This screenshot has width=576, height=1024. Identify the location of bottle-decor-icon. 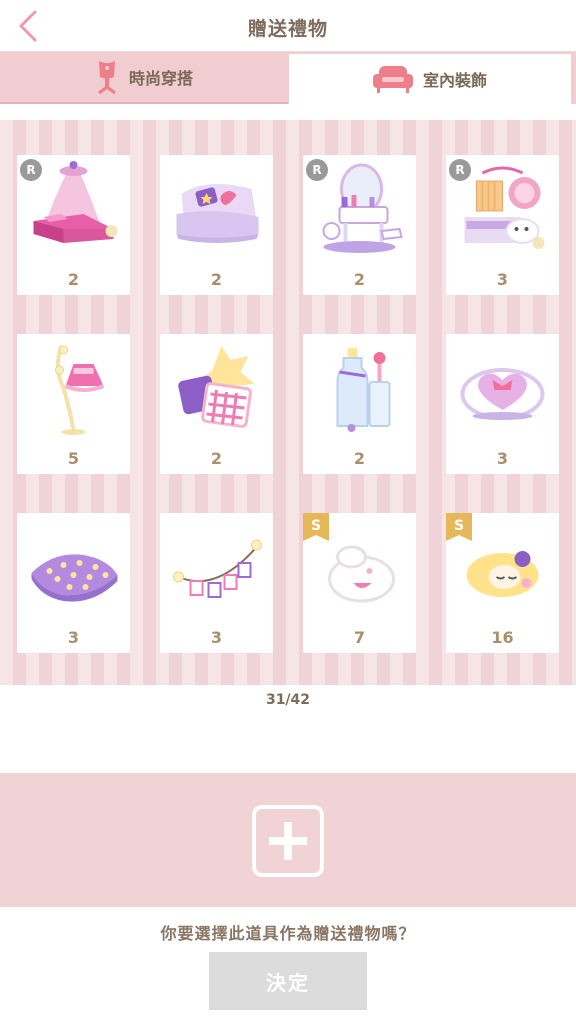
(363, 390).